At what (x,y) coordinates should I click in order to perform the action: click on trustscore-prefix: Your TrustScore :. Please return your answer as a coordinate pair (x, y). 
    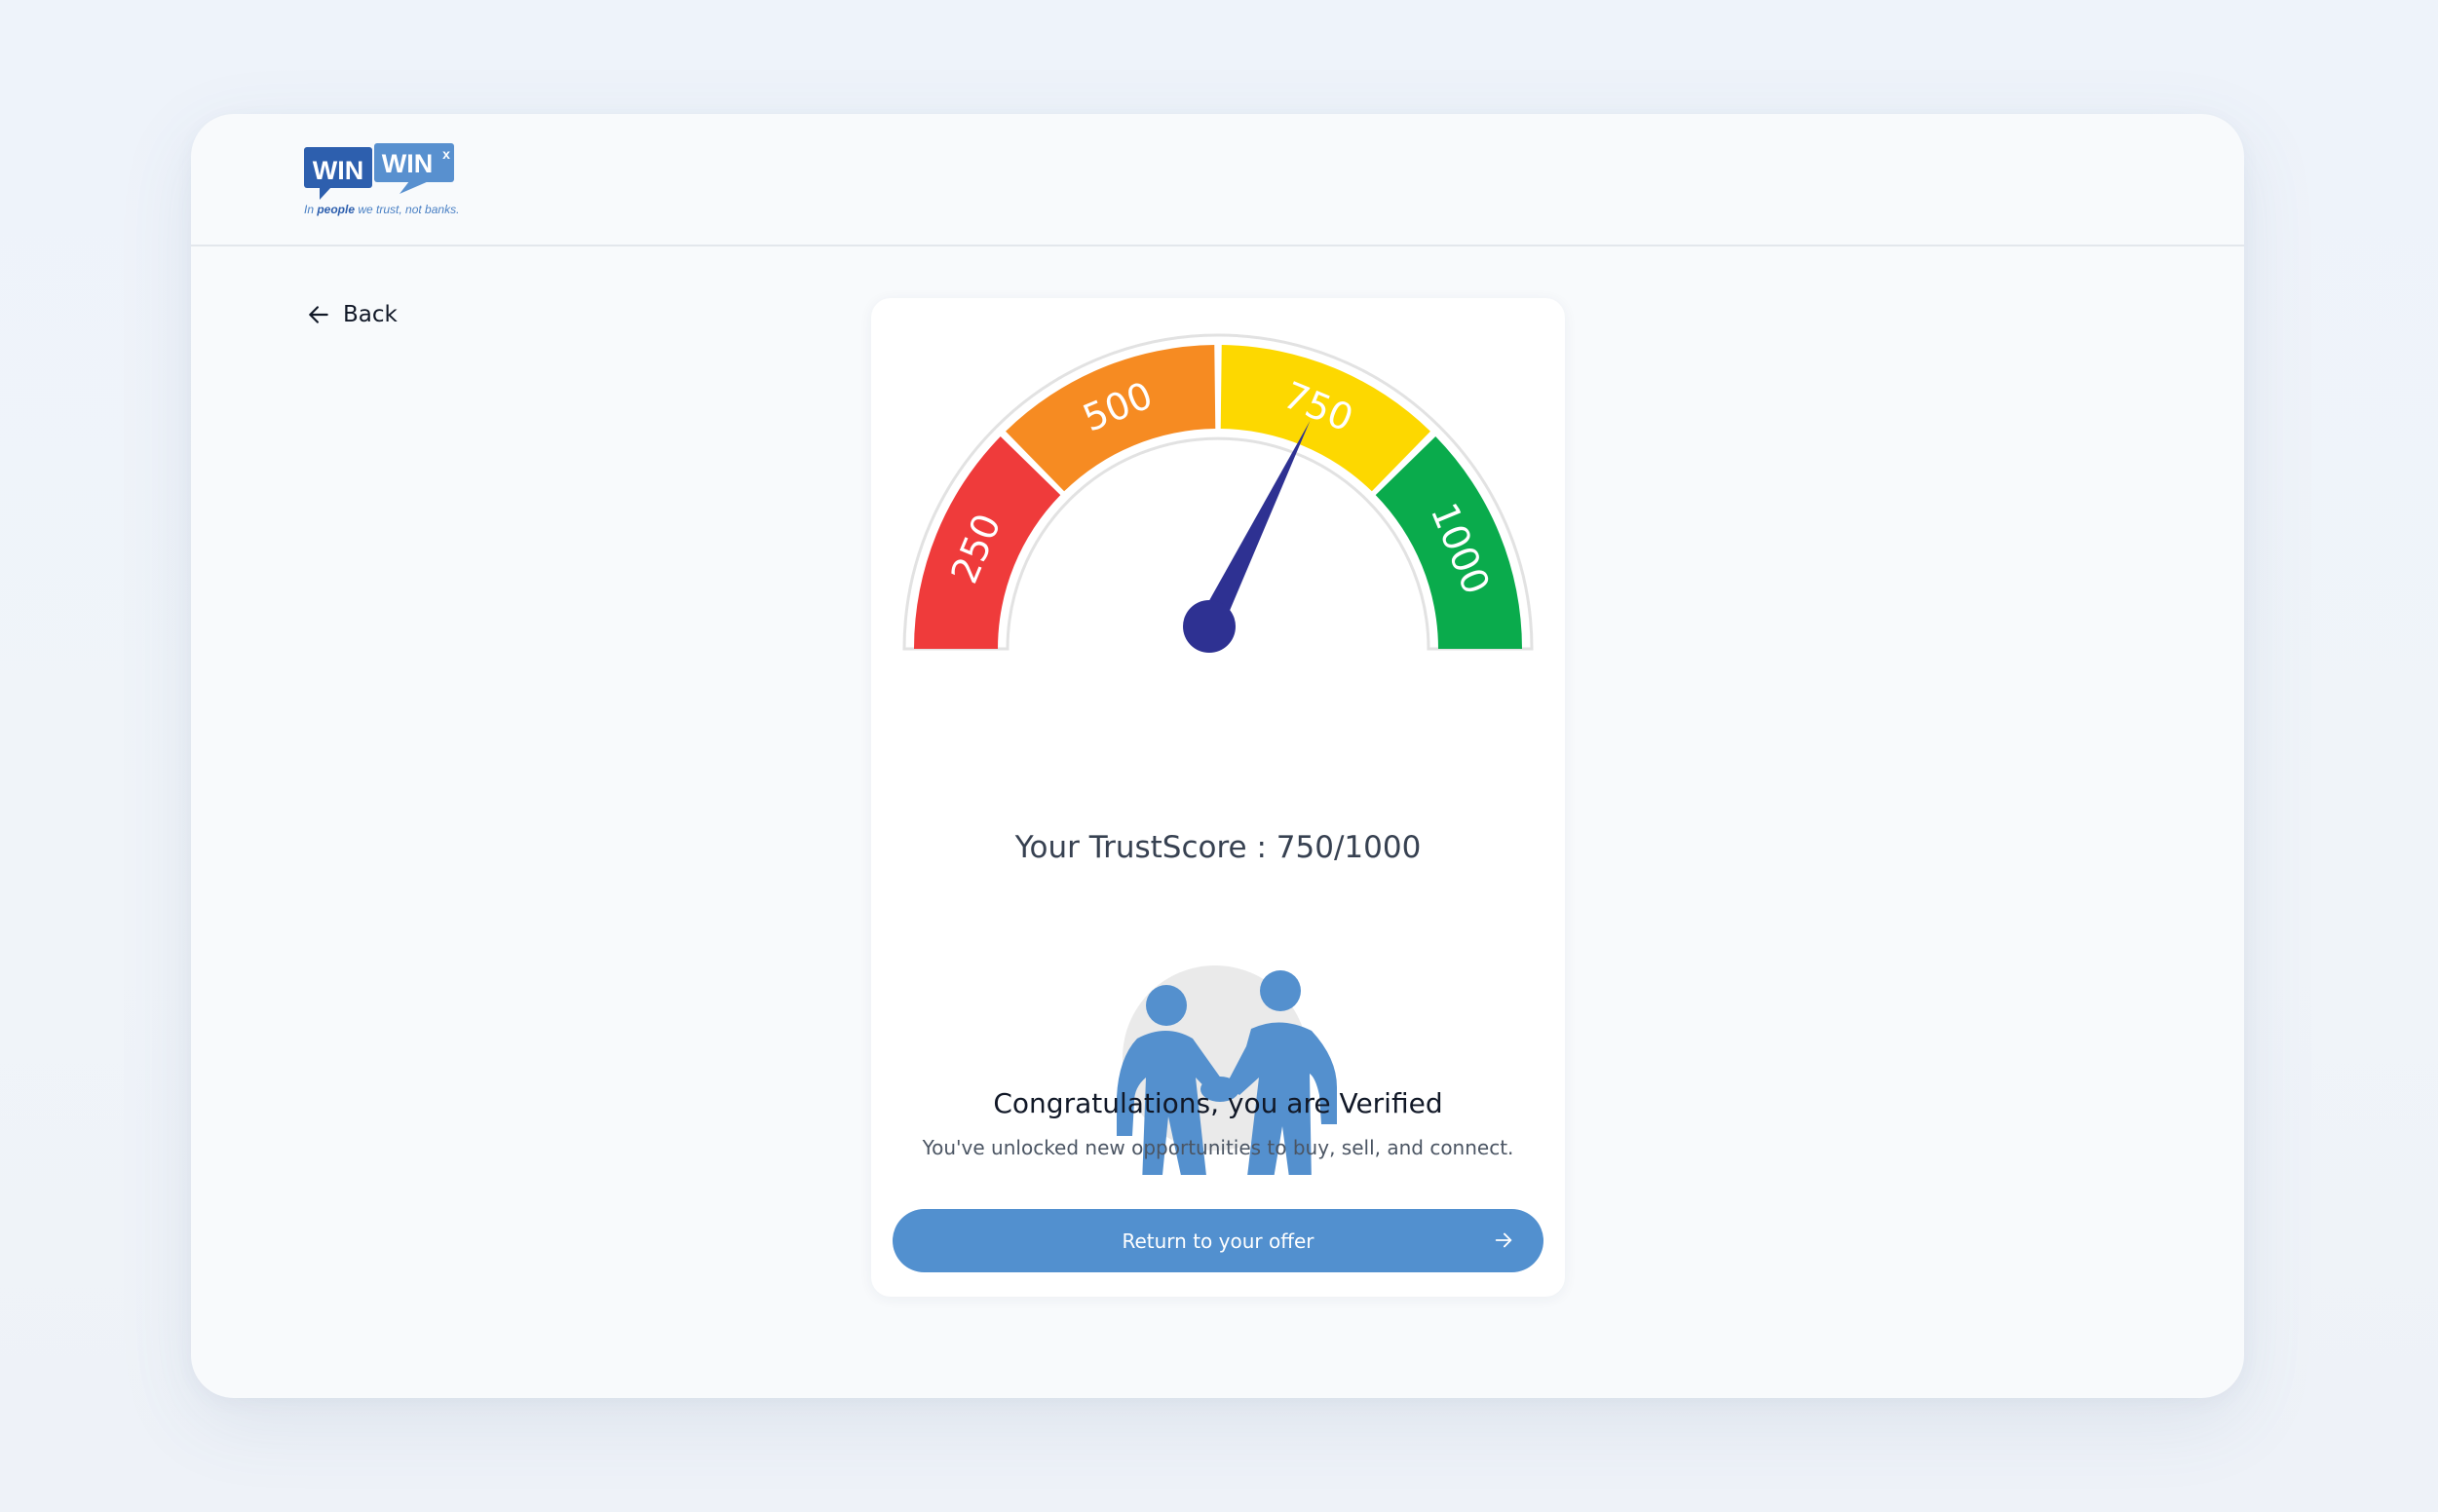
    Looking at the image, I should click on (1145, 847).